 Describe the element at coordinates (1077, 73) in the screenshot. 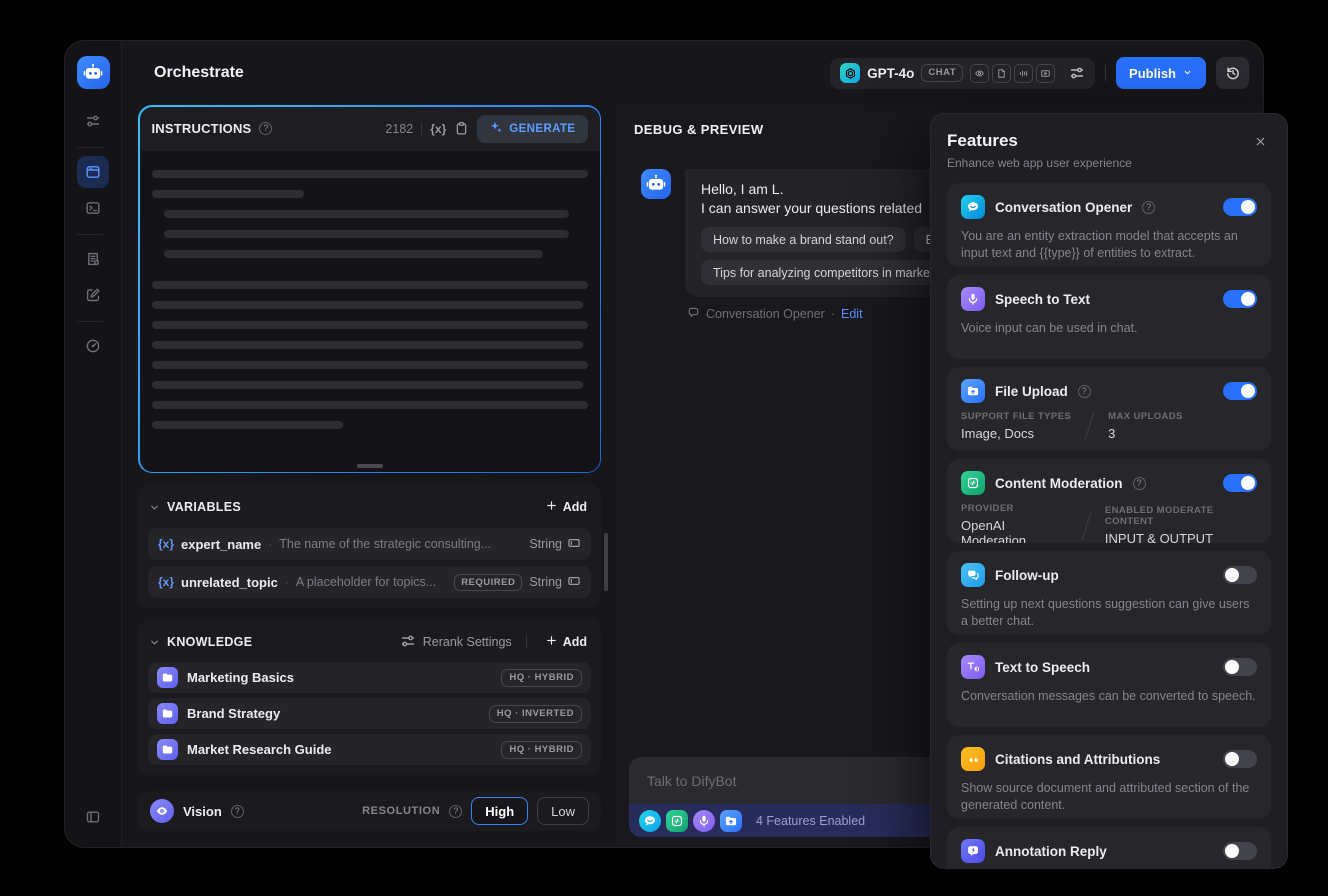

I see `model-parameters-icon` at that location.